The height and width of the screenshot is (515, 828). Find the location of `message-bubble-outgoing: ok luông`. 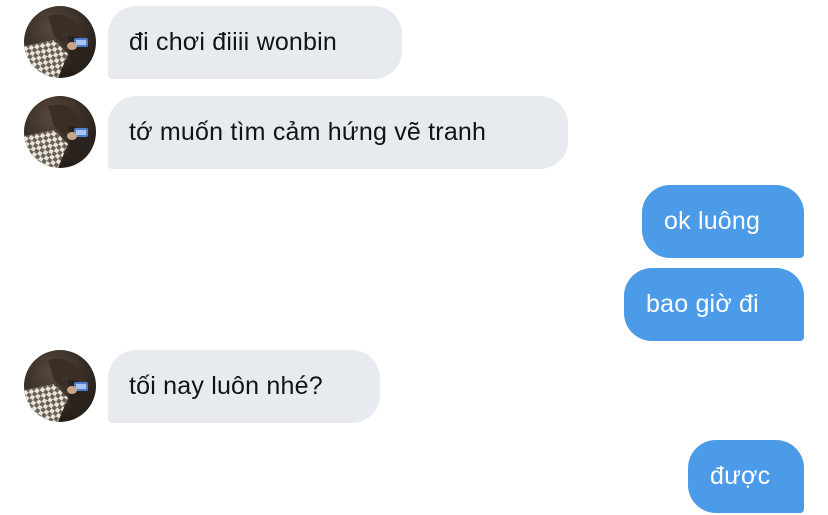

message-bubble-outgoing: ok luông is located at coordinates (723, 221).